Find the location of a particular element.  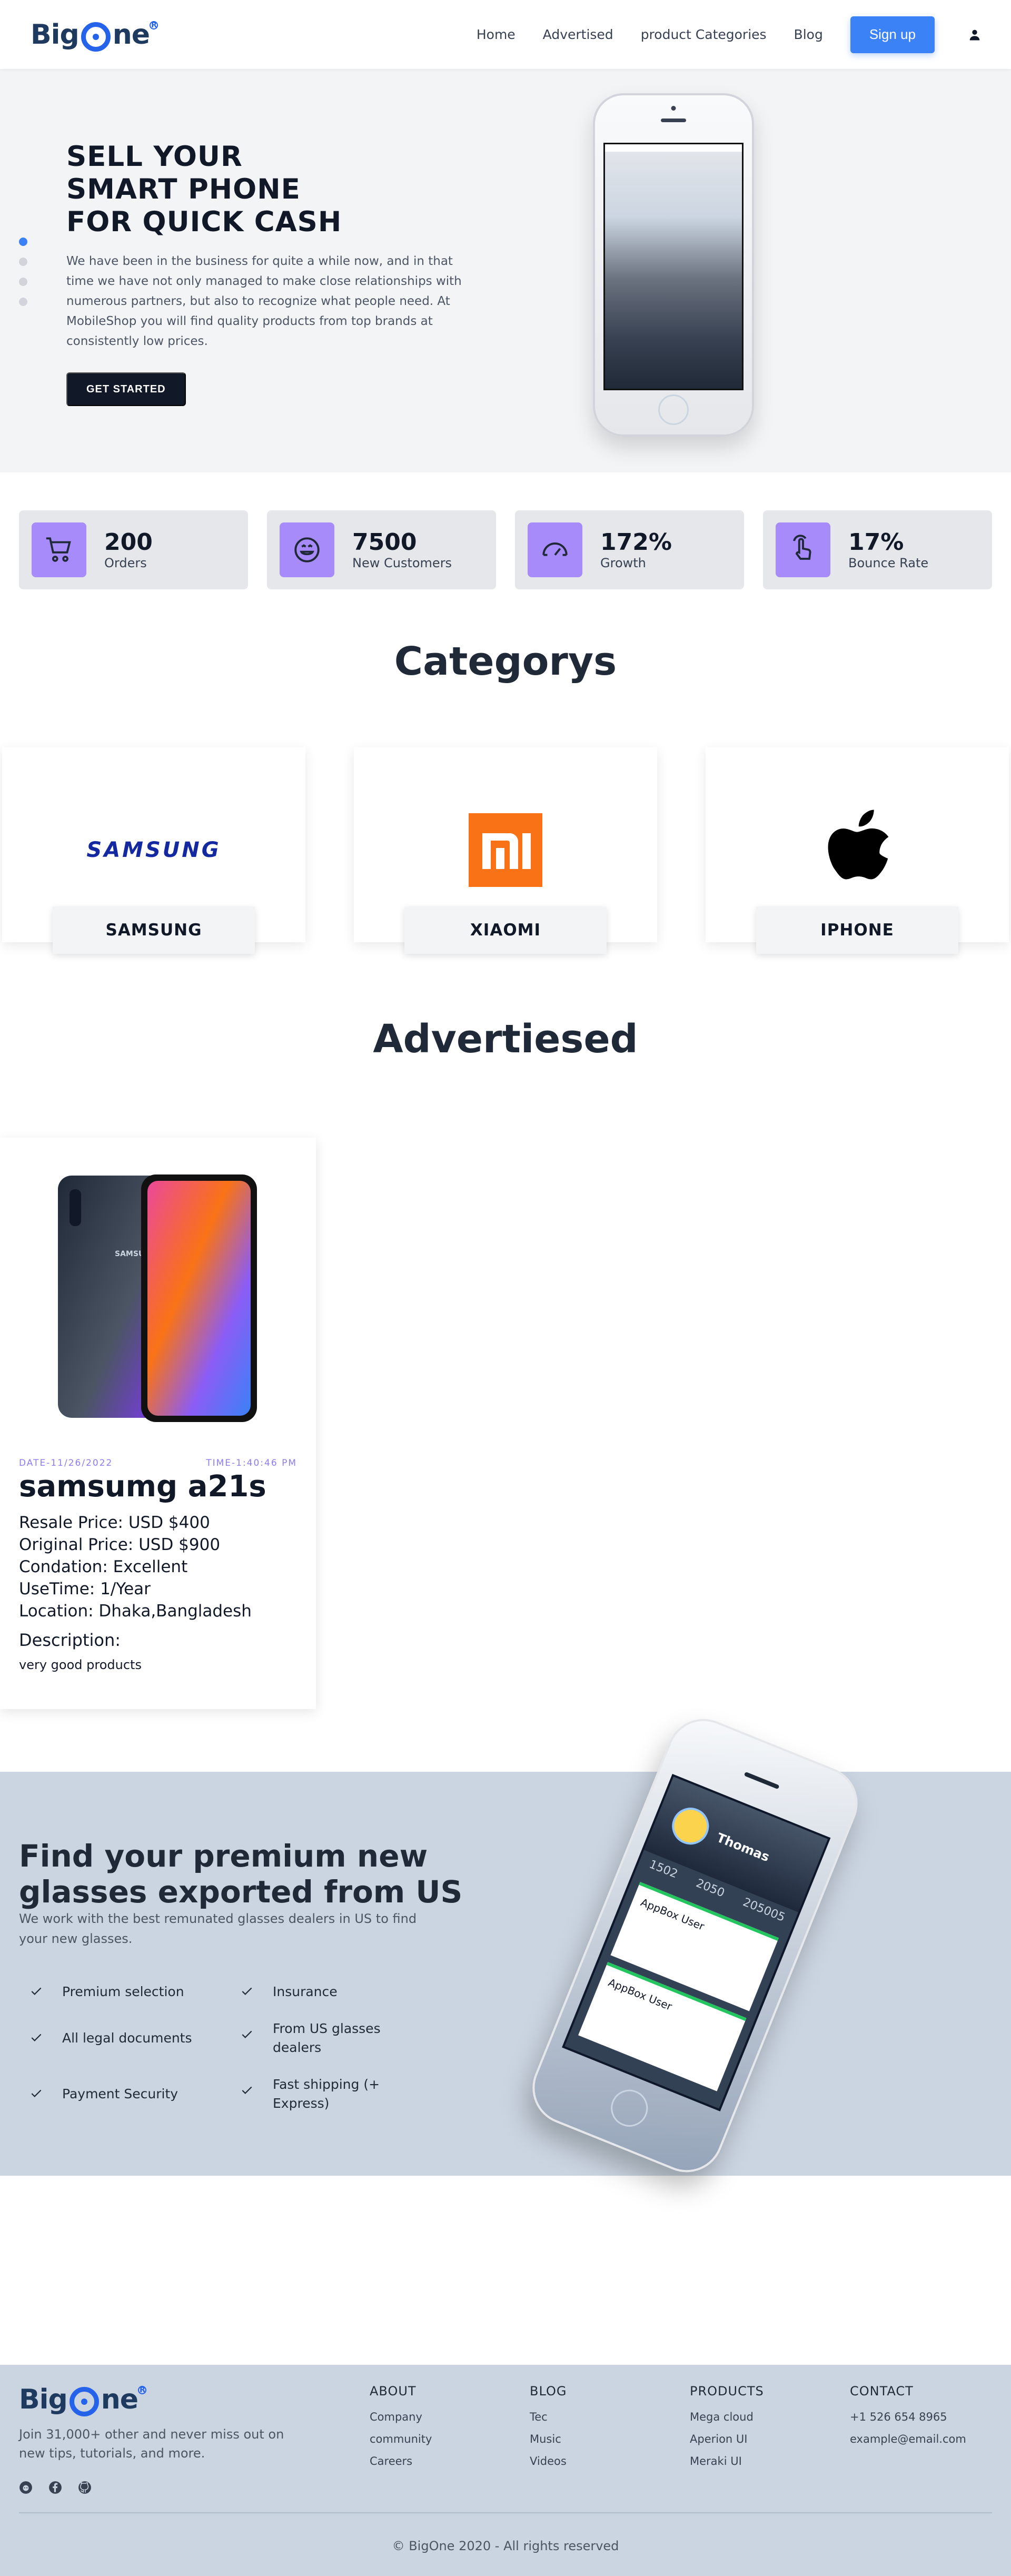

stat-label: Bounce Rate is located at coordinates (889, 563).